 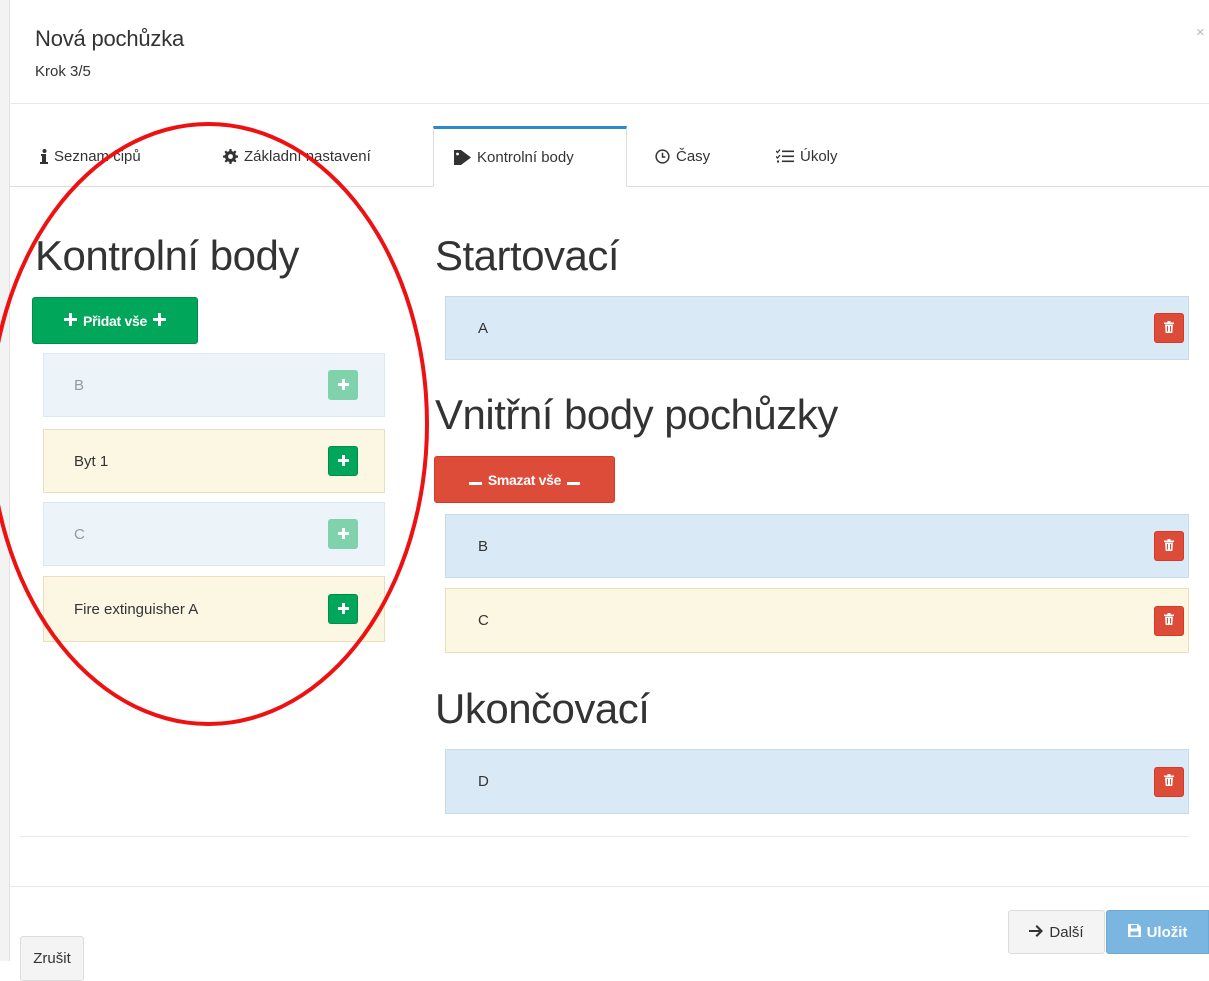 What do you see at coordinates (817, 781) in the screenshot?
I see `route-item: D` at bounding box center [817, 781].